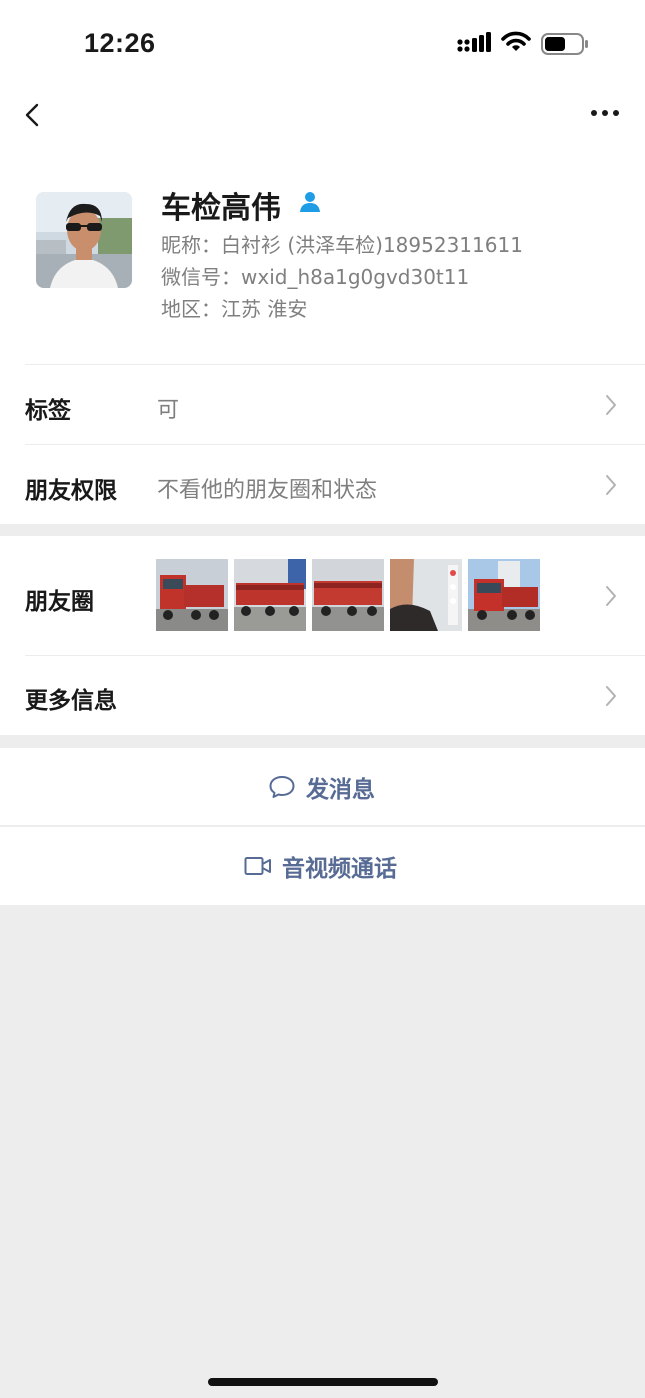 The width and height of the screenshot is (645, 1398). What do you see at coordinates (267, 490) in the screenshot?
I see `permissions-value: 不看他的朋友圈和状态` at bounding box center [267, 490].